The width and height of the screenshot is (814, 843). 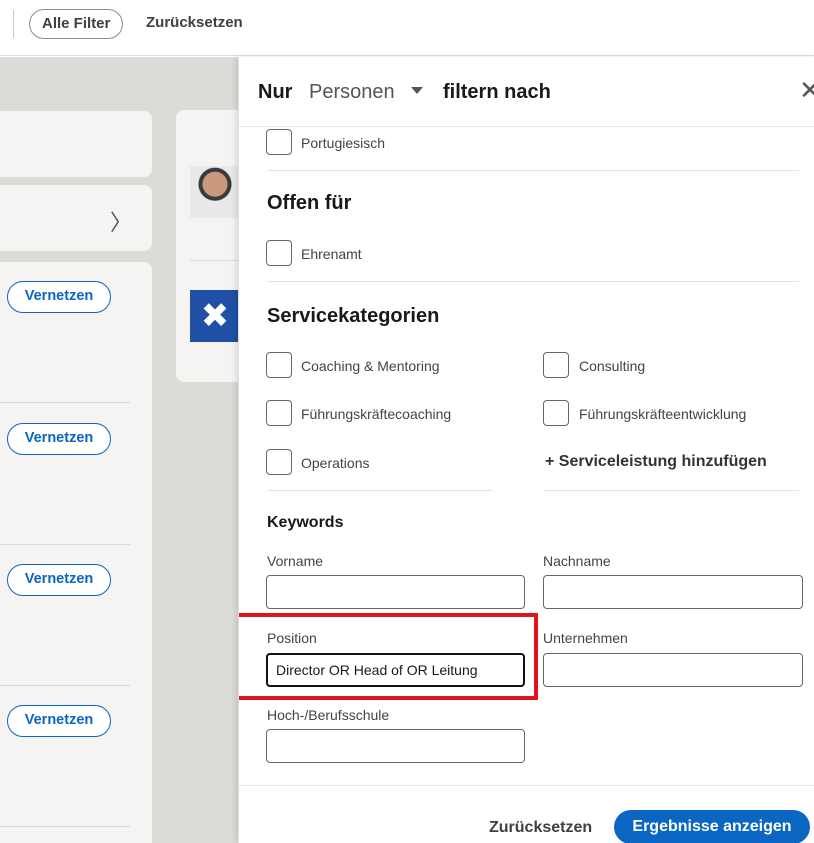 What do you see at coordinates (497, 92) in the screenshot?
I see `header-suffix: filtern nach` at bounding box center [497, 92].